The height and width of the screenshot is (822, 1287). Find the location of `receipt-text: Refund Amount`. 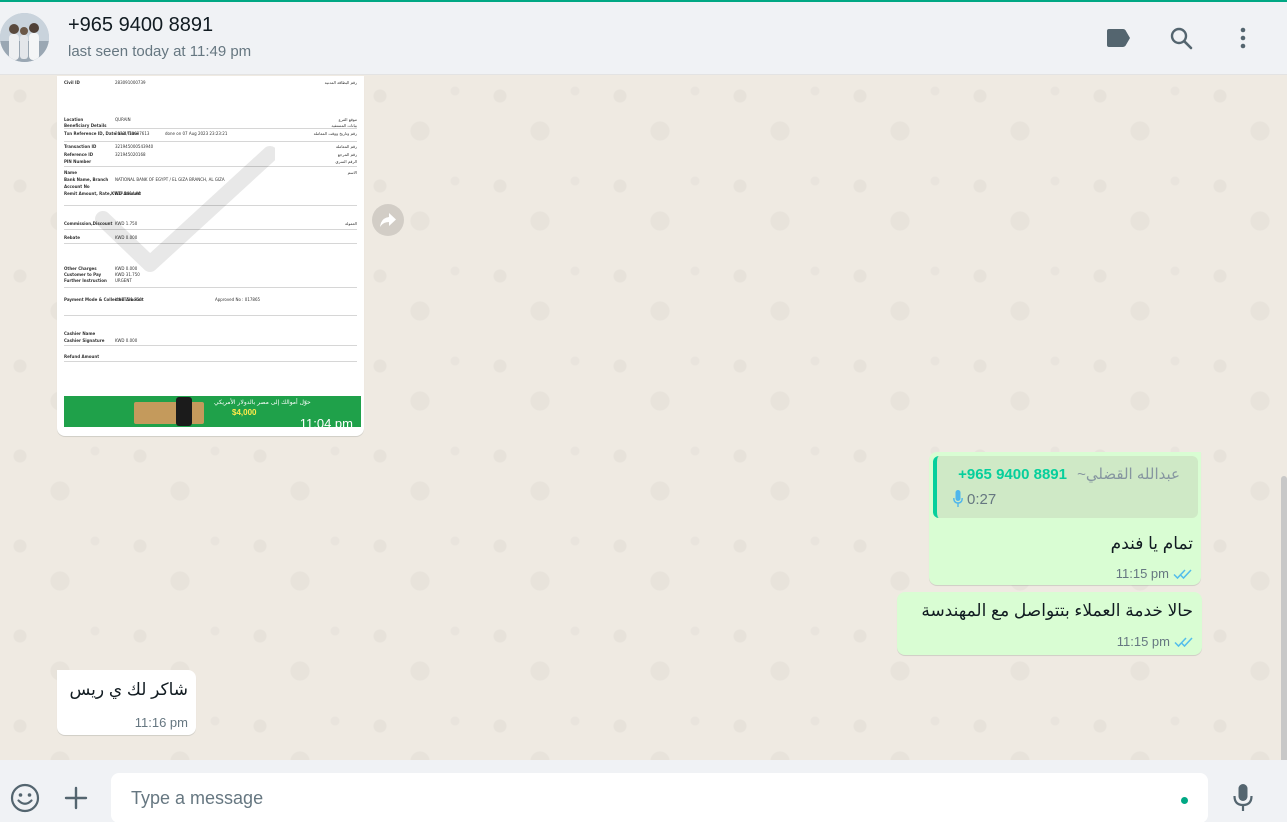

receipt-text: Refund Amount is located at coordinates (82, 356).